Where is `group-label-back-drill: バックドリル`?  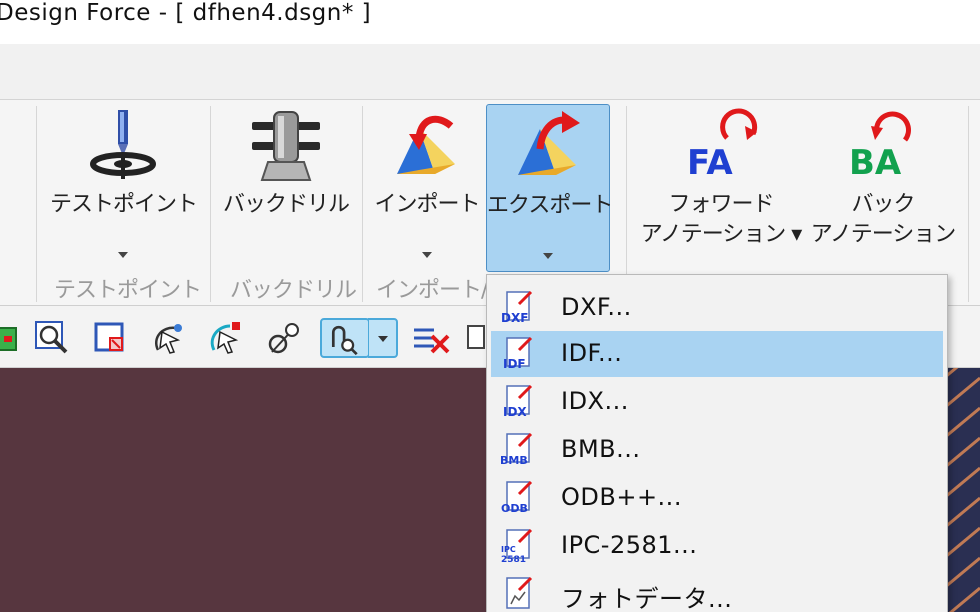 group-label-back-drill: バックドリル is located at coordinates (293, 290).